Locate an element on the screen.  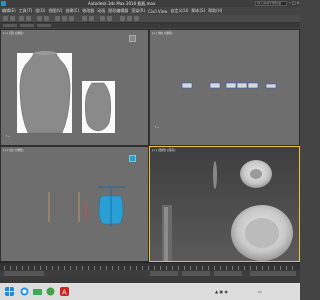
front-view-objects is located at coordinates (229, 85).